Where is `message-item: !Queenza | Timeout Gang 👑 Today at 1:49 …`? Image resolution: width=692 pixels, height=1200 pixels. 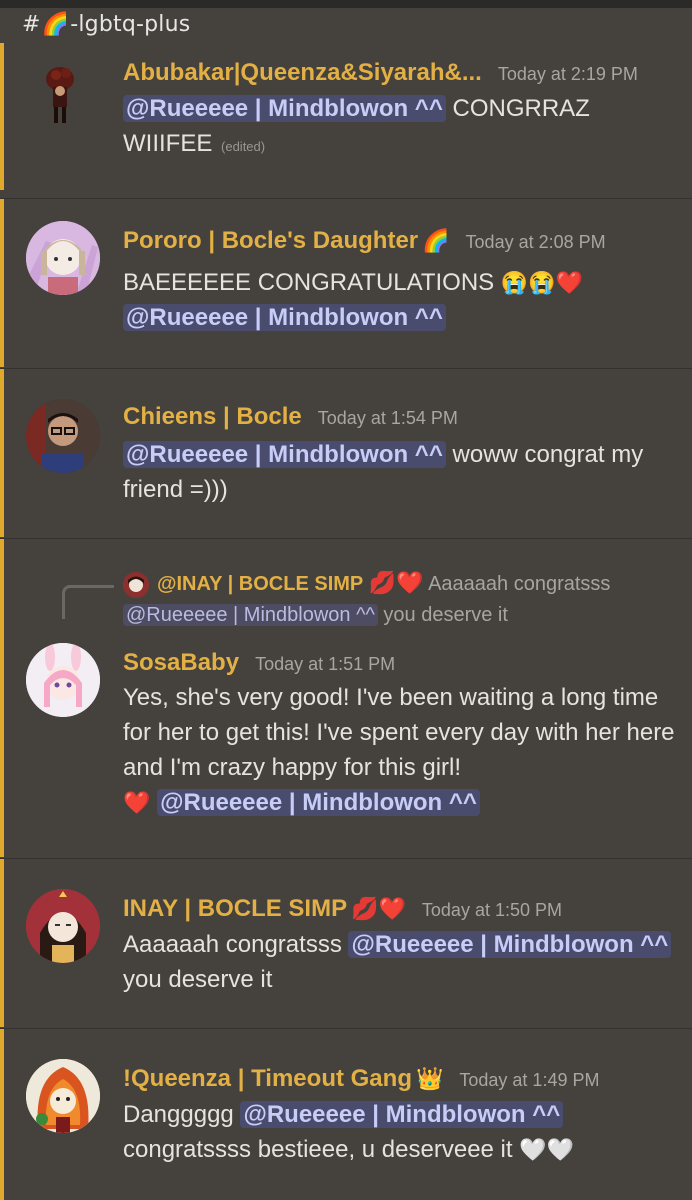 message-item: !Queenza | Timeout Gang 👑 Today at 1:49 … is located at coordinates (346, 1114).